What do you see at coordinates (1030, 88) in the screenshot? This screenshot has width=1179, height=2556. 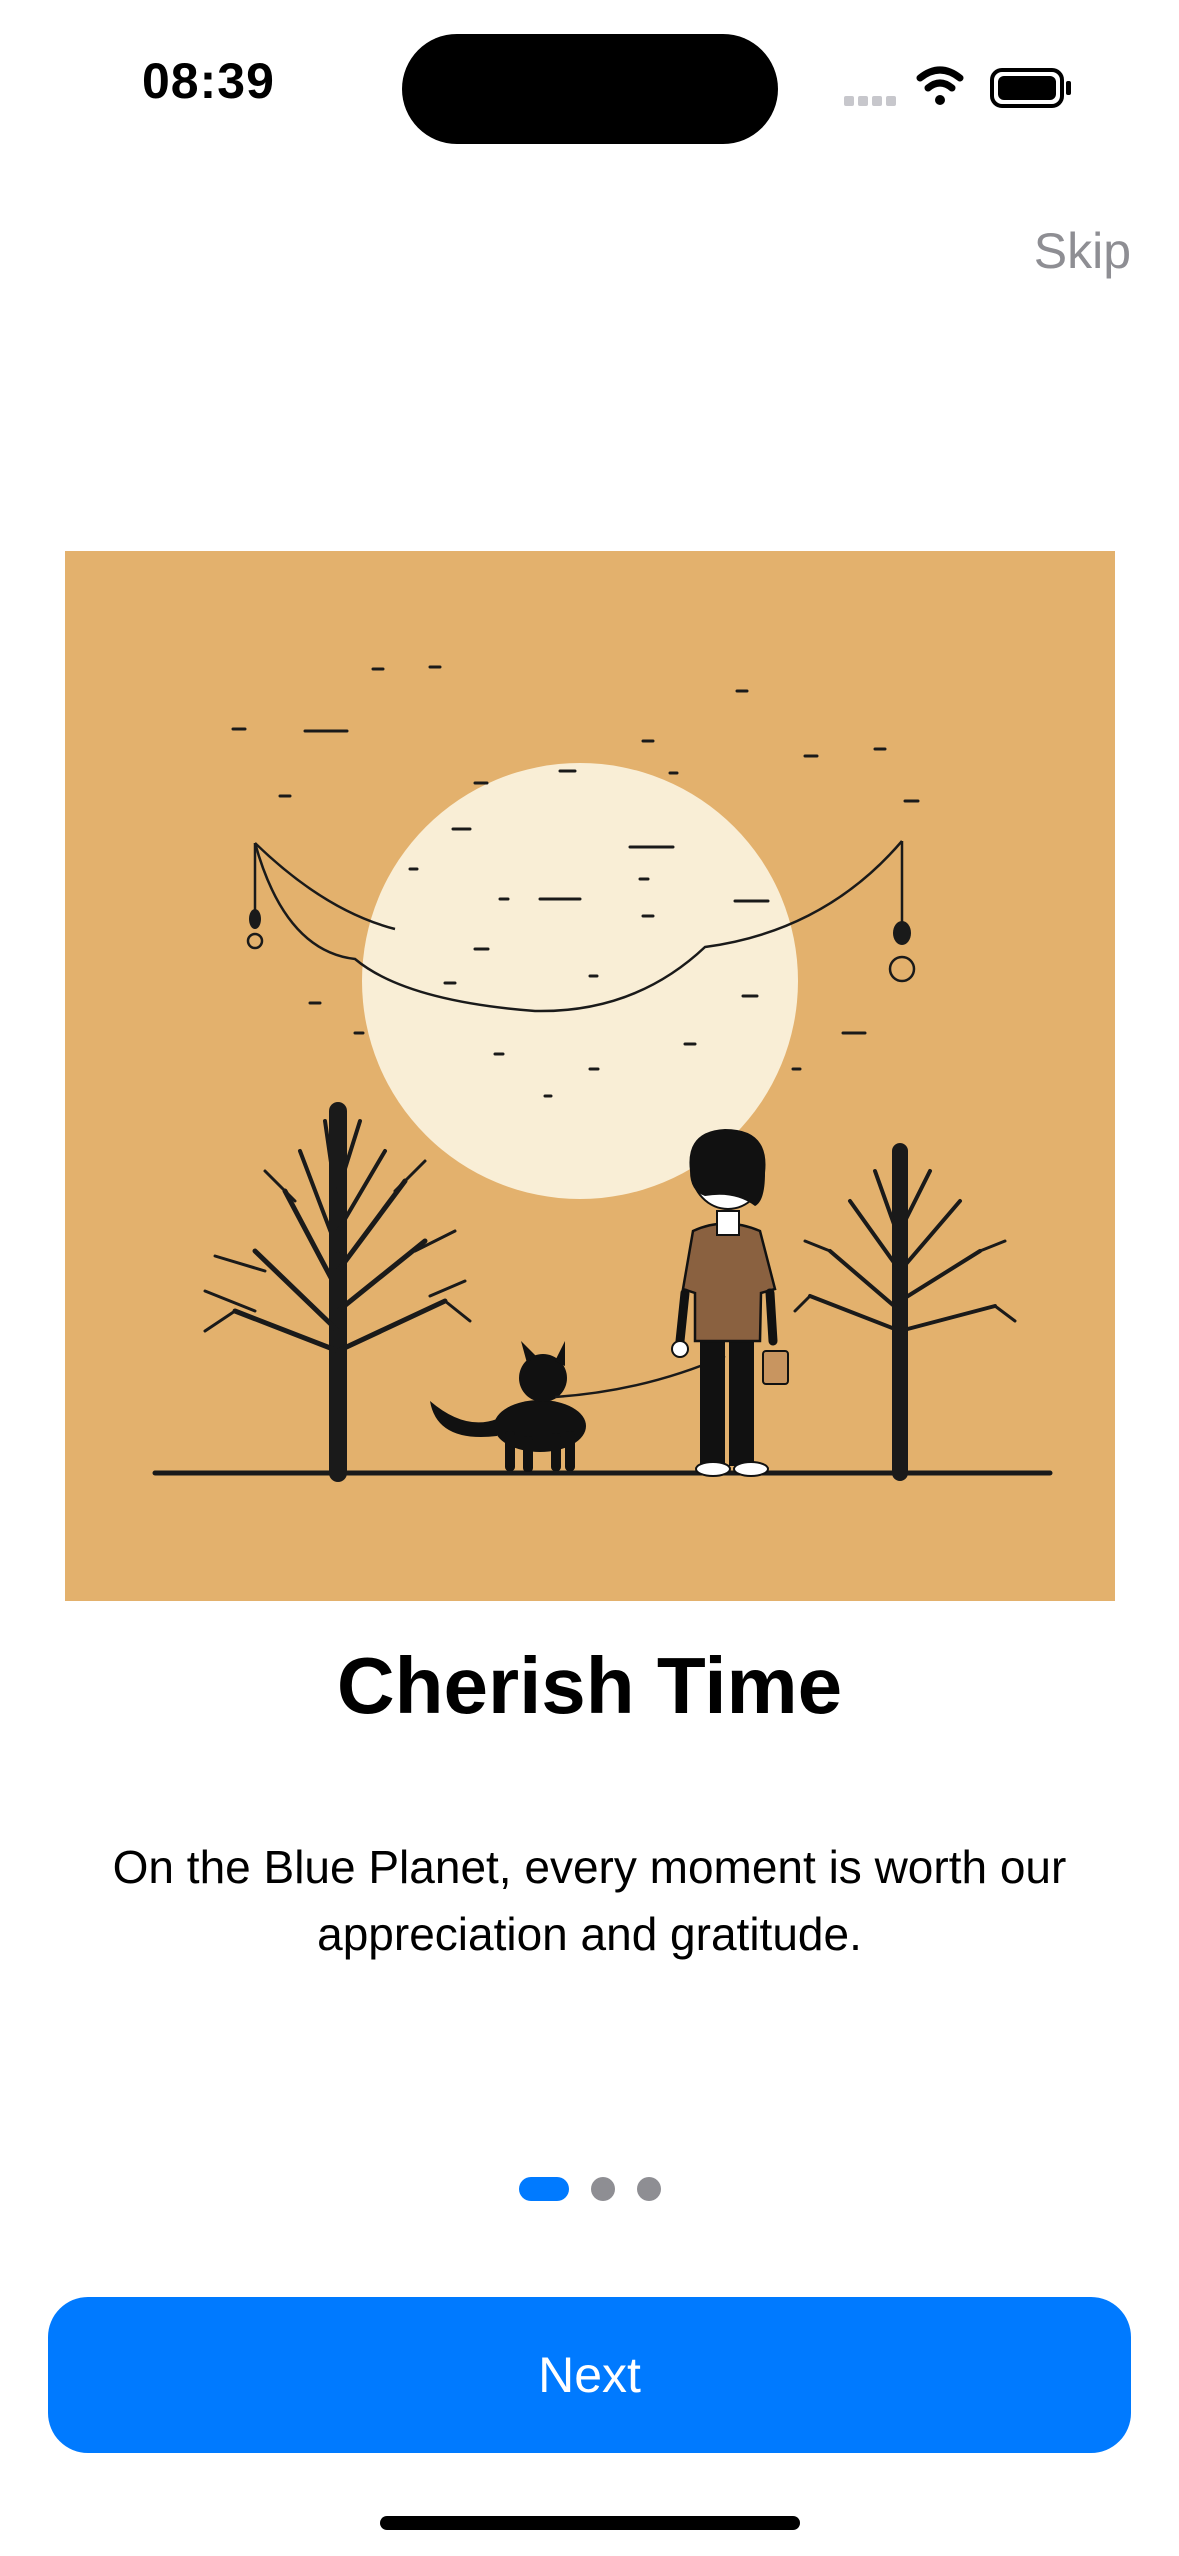 I see `battery-icon` at bounding box center [1030, 88].